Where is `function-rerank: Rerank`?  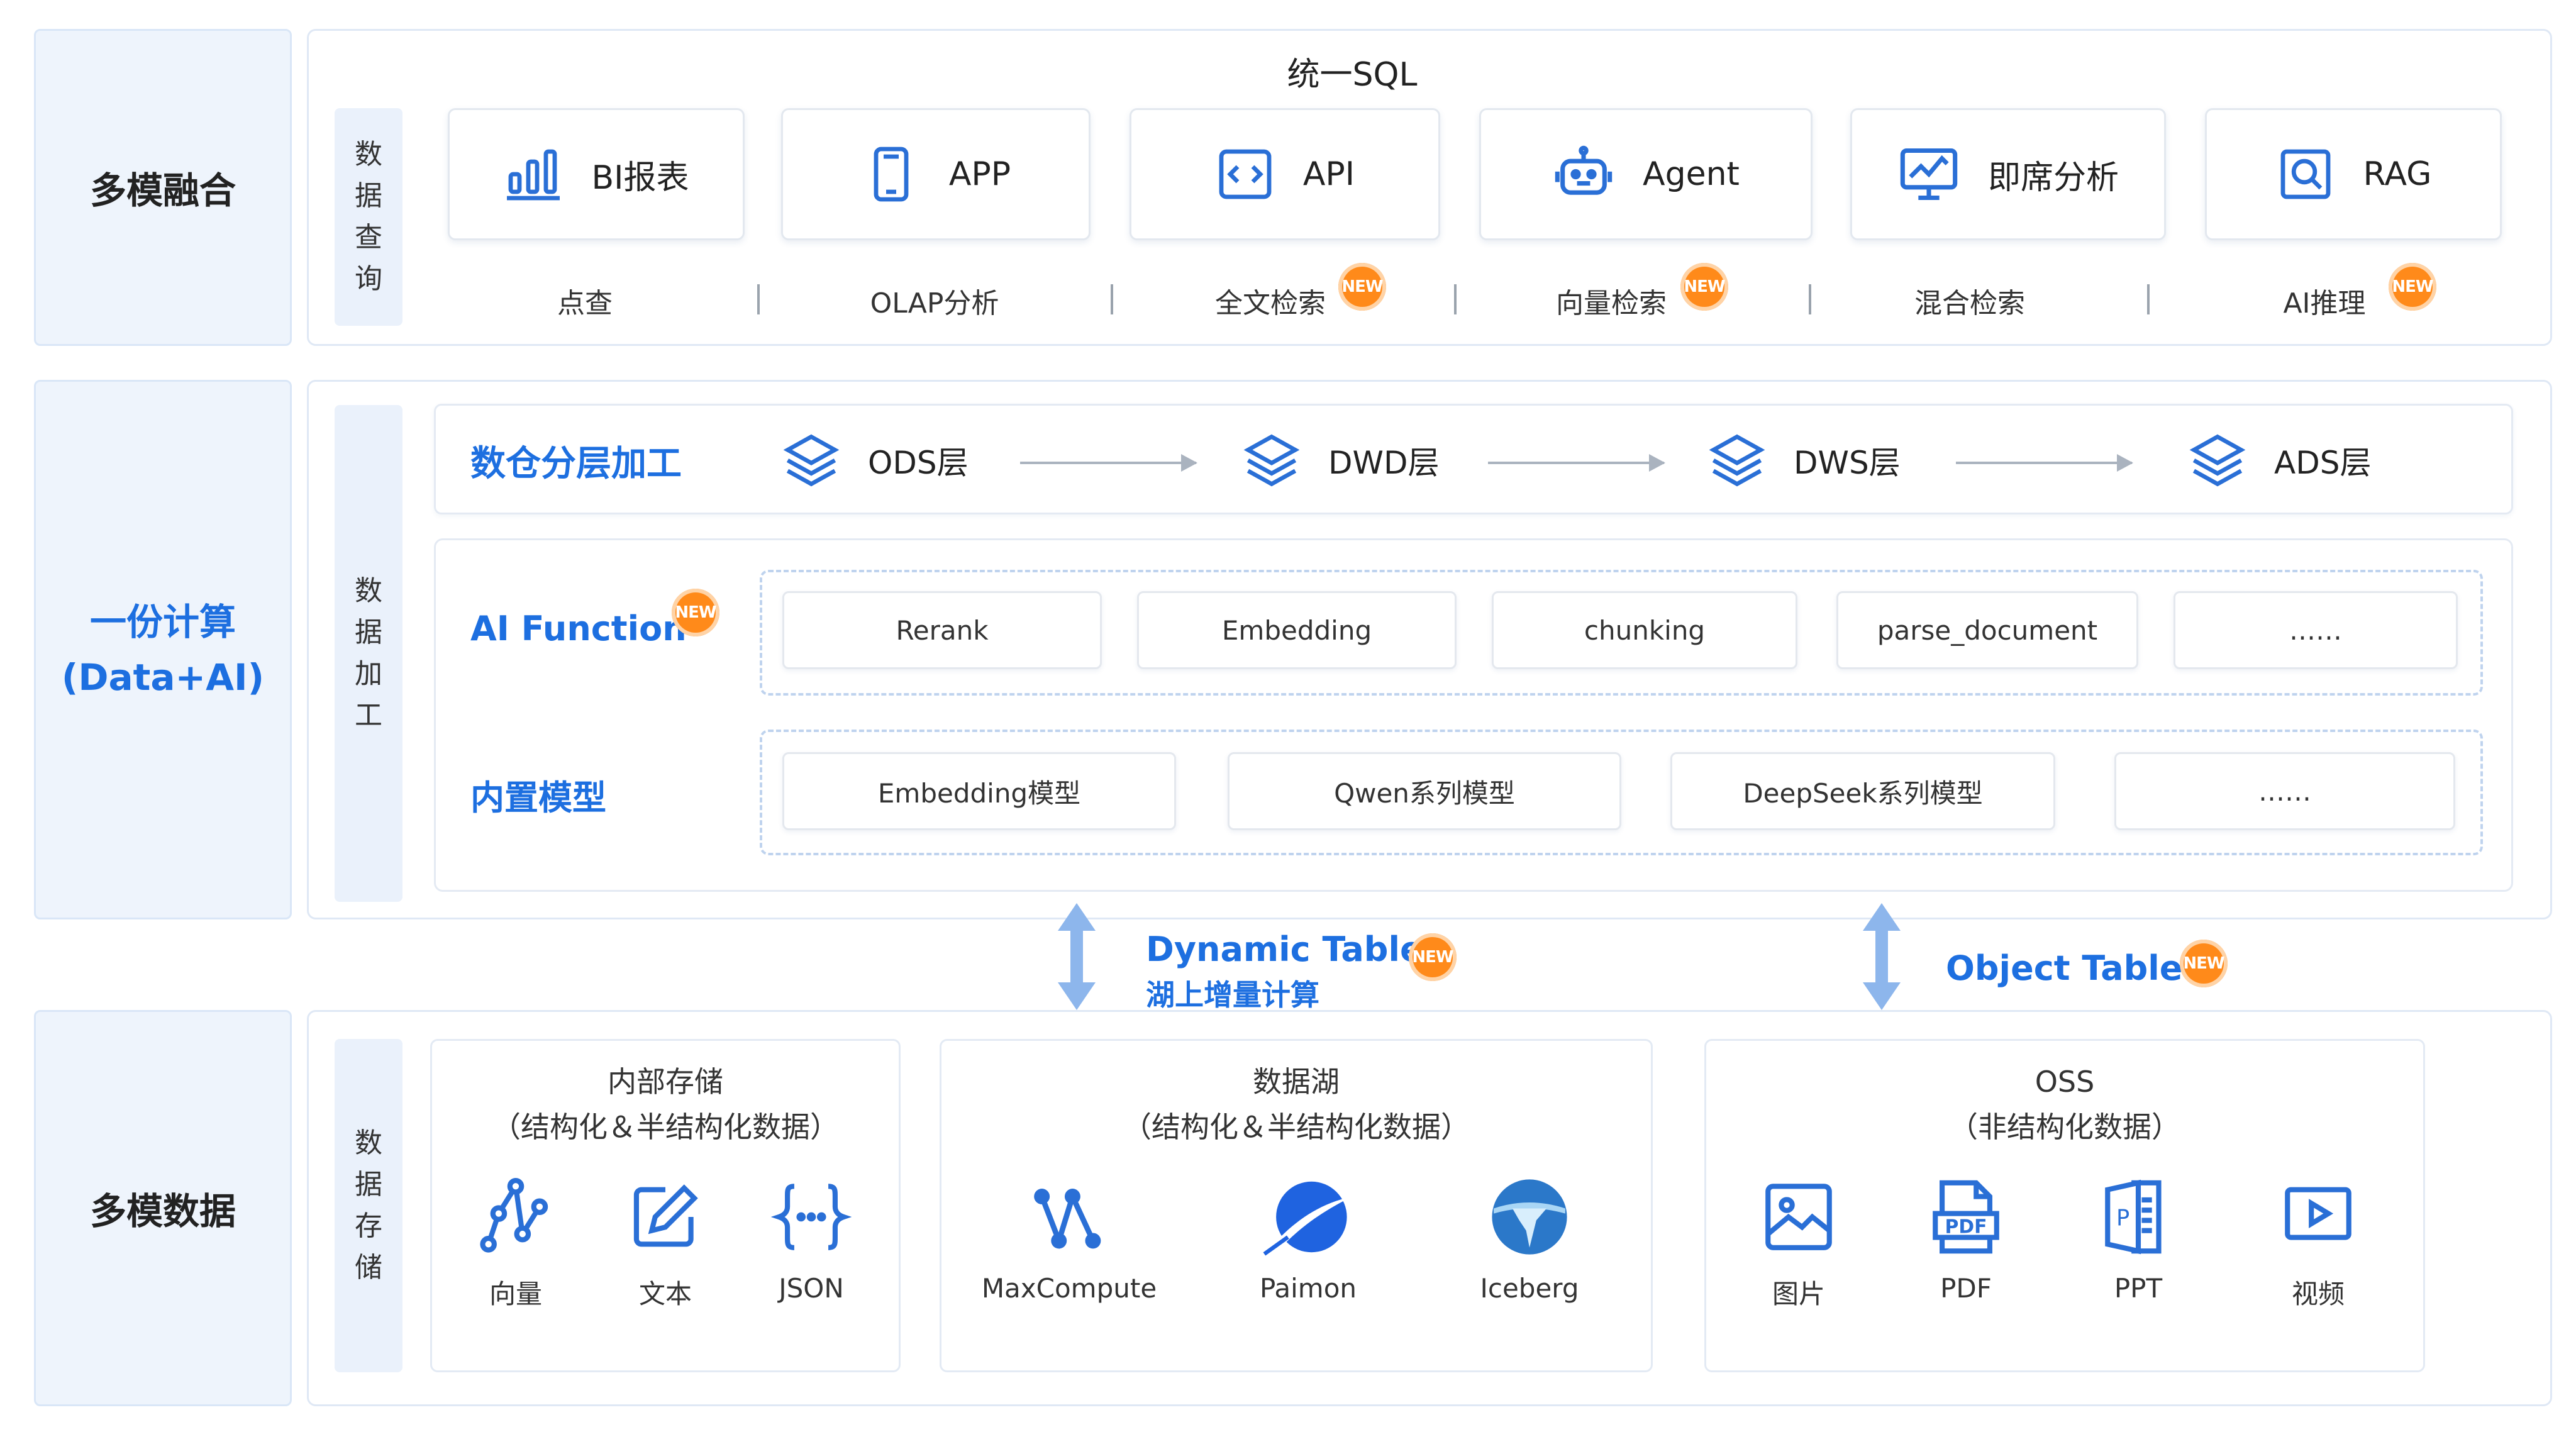
function-rerank: Rerank is located at coordinates (942, 630).